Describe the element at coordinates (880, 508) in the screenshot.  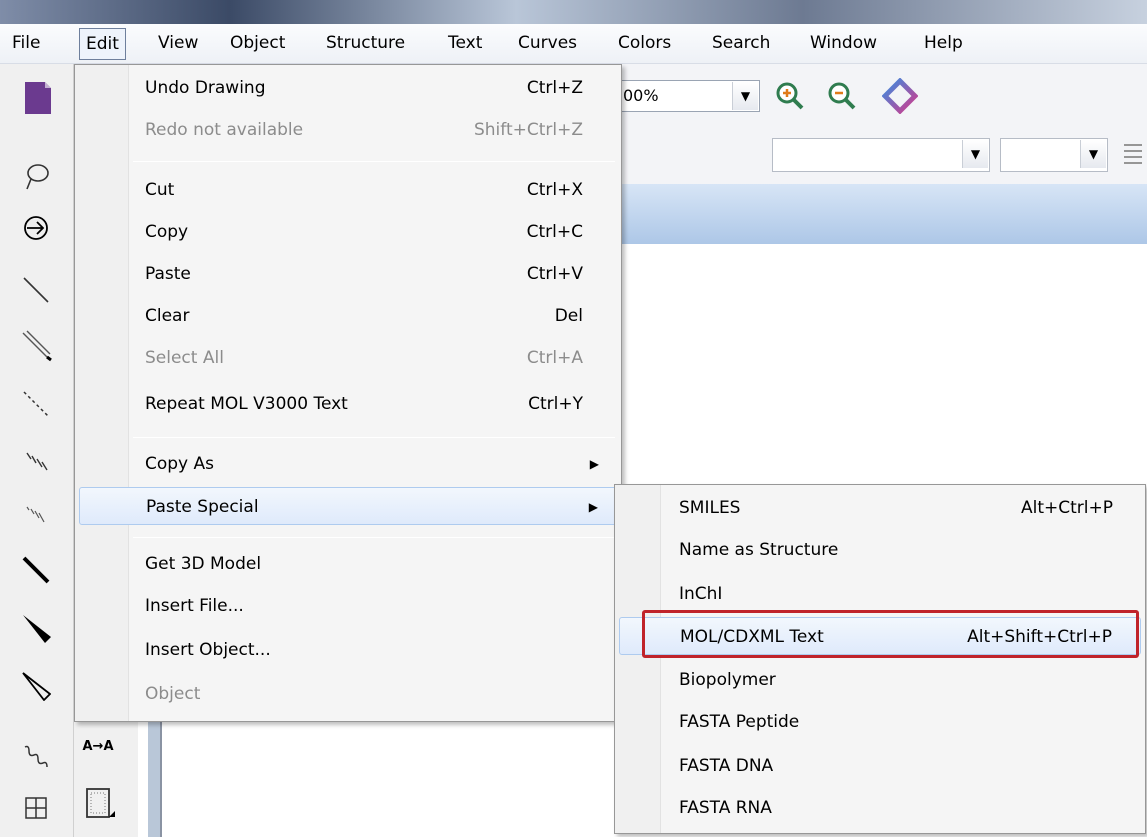
I see `menu-item-smiles: SMILES Alt+Ctrl+P` at that location.